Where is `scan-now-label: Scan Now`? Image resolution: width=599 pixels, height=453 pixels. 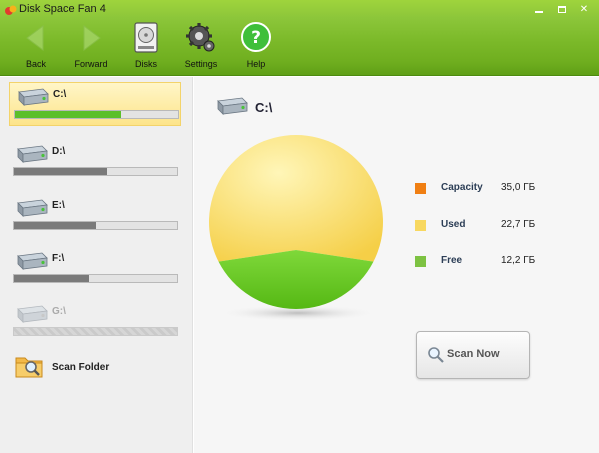 scan-now-label: Scan Now is located at coordinates (473, 354).